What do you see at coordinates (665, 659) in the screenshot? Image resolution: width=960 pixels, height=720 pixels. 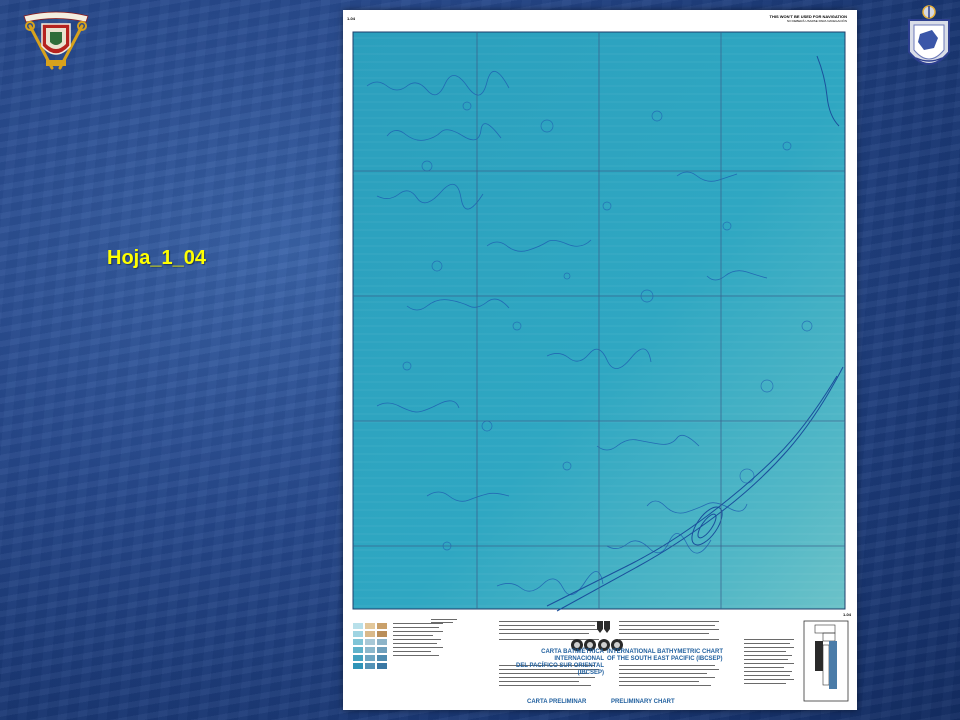 I see `chart-title-english-line2: OF THE SOUTH EAST PACIFIC (IBCSEP)` at bounding box center [665, 659].